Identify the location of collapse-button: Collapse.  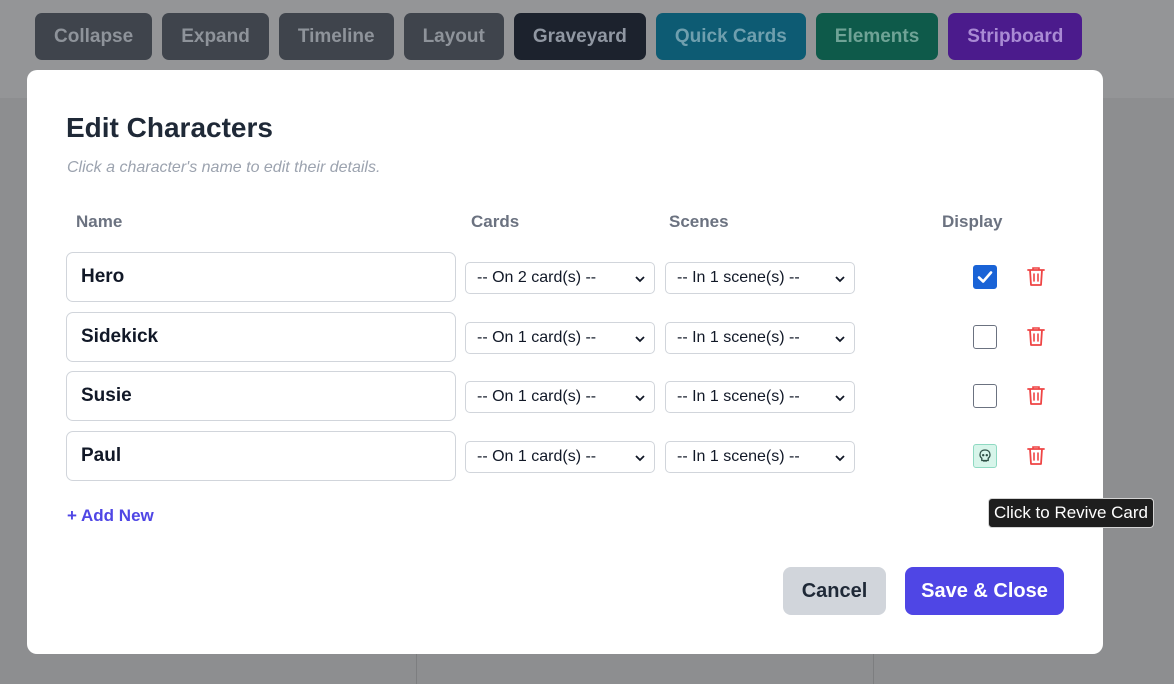
(94, 36).